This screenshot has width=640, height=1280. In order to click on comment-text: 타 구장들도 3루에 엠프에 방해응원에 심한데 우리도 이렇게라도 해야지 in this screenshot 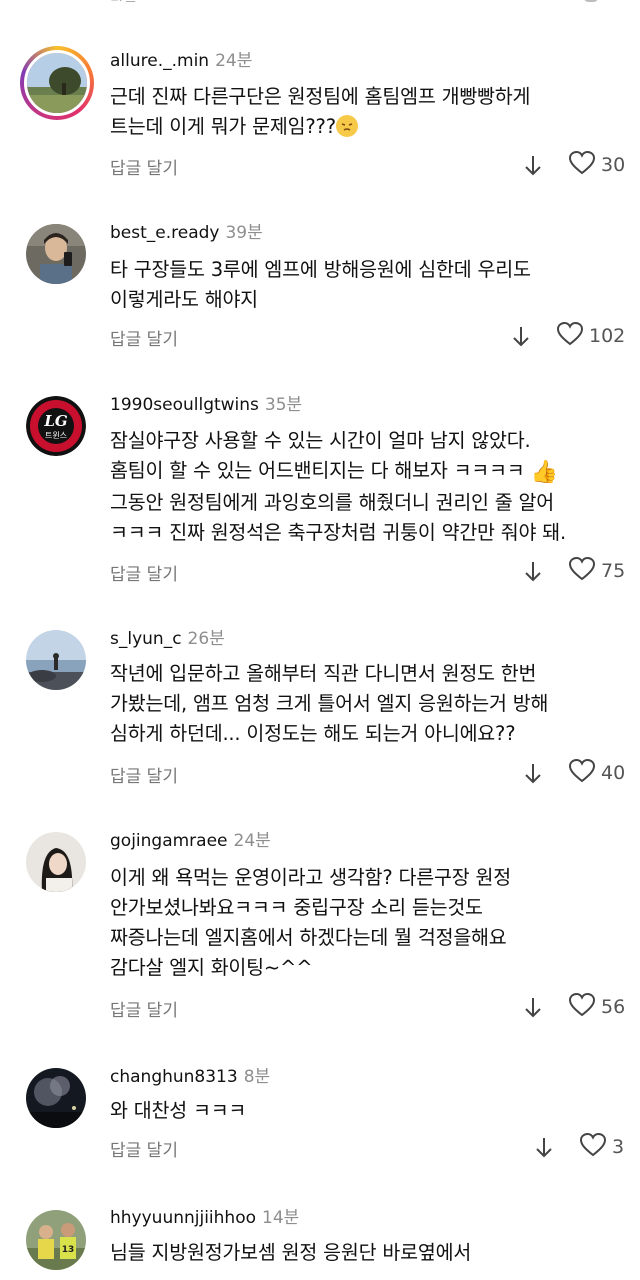, I will do `click(370, 285)`.